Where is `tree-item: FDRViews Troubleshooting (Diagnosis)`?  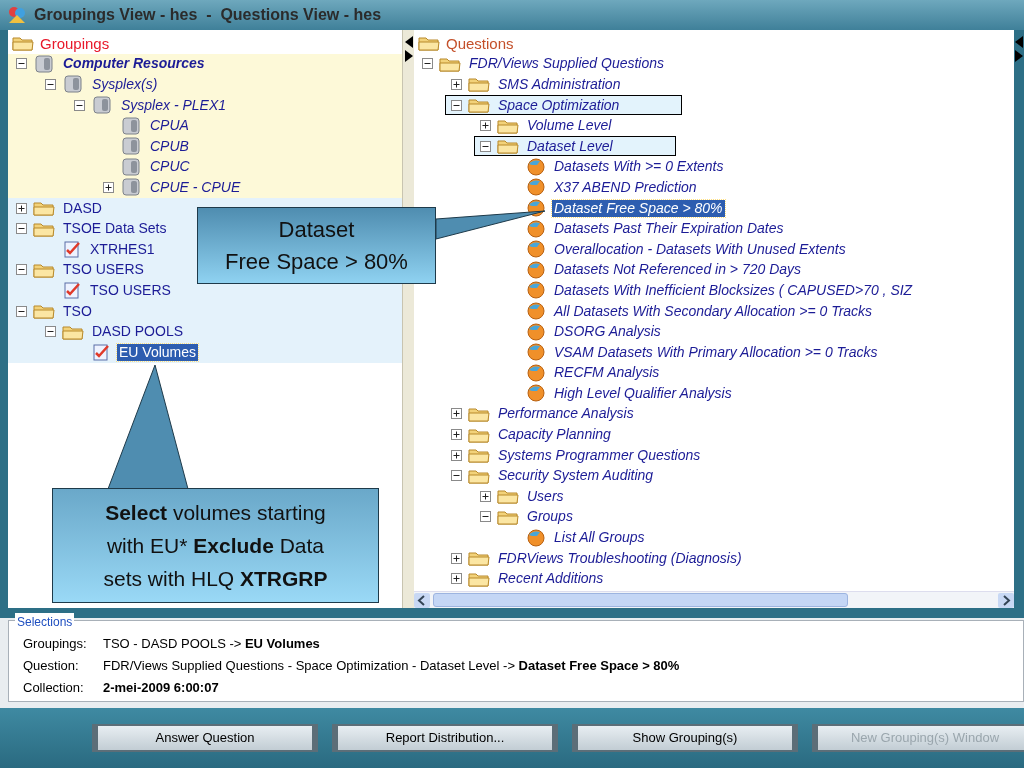 tree-item: FDRViews Troubleshooting (Diagnosis) is located at coordinates (620, 558).